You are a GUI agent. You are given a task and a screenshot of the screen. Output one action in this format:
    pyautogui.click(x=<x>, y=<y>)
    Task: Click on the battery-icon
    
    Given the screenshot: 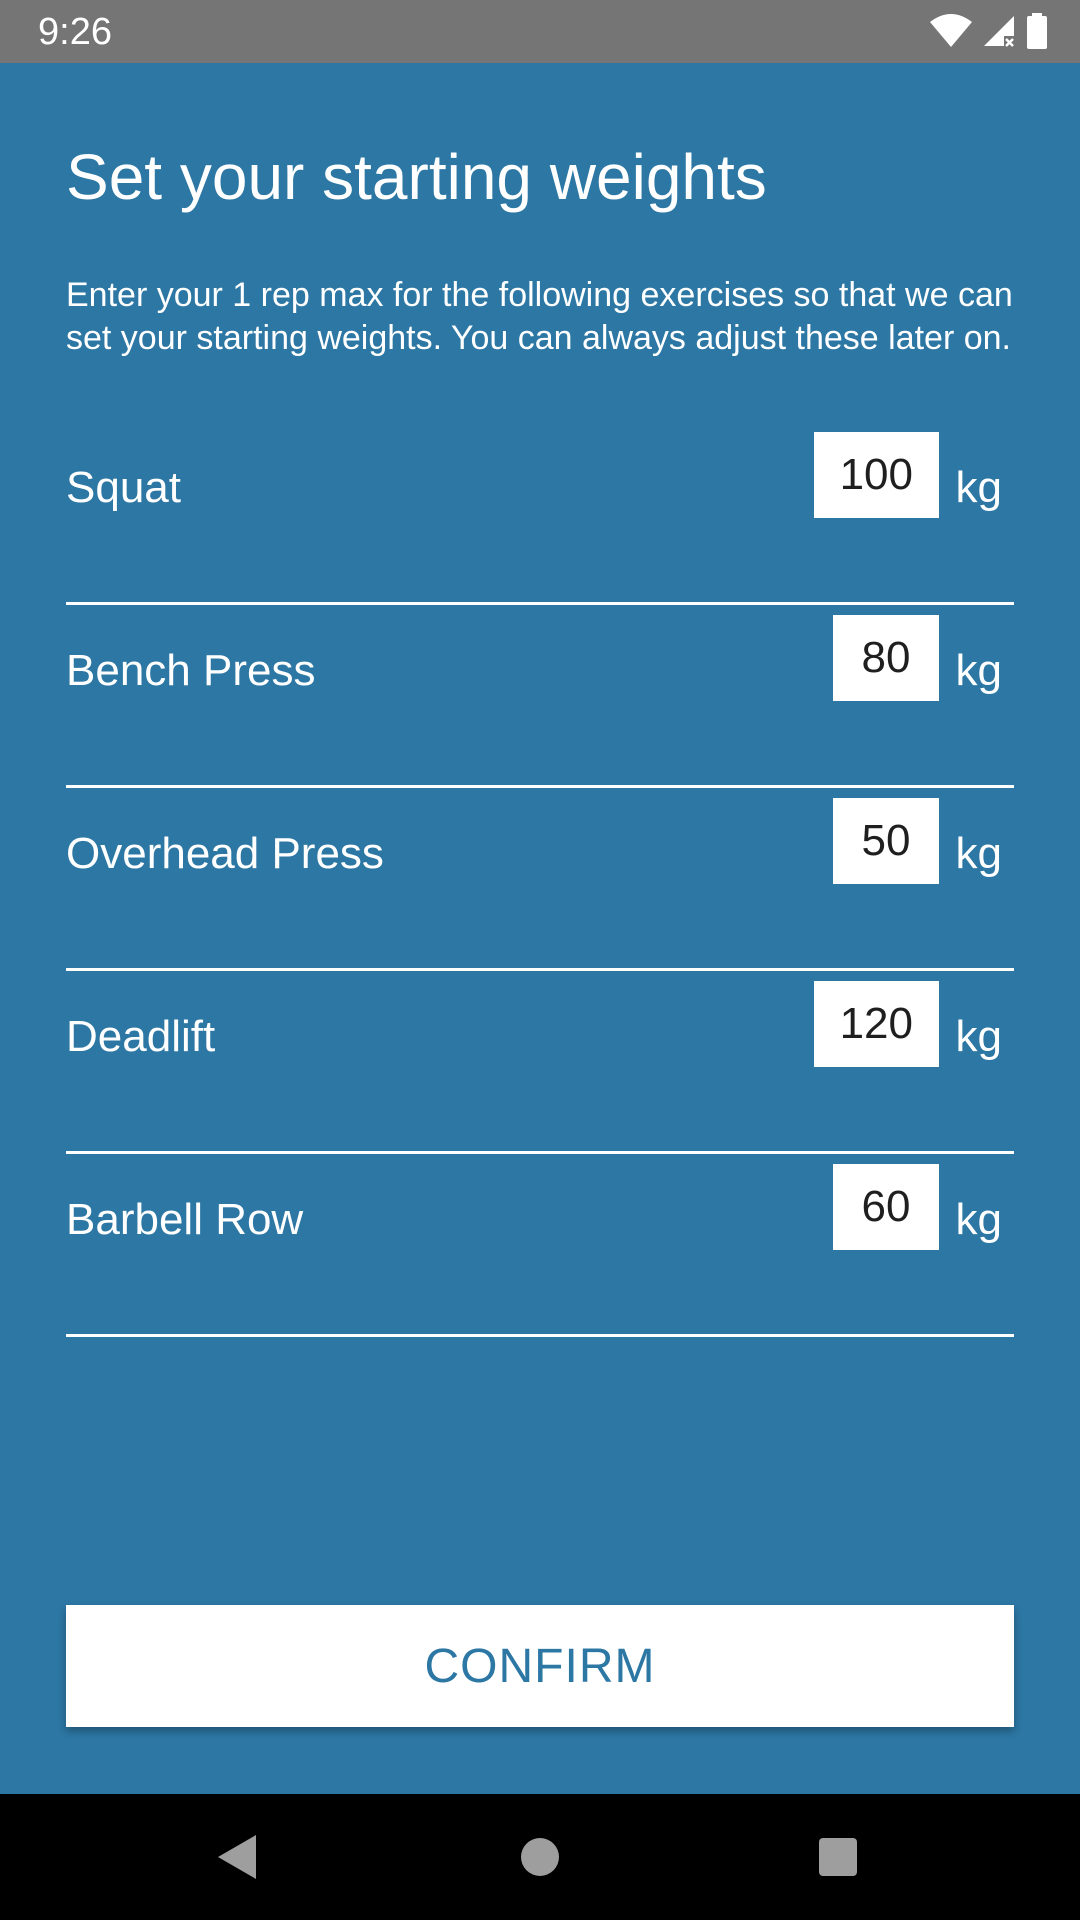 What is the action you would take?
    pyautogui.click(x=1037, y=31)
    